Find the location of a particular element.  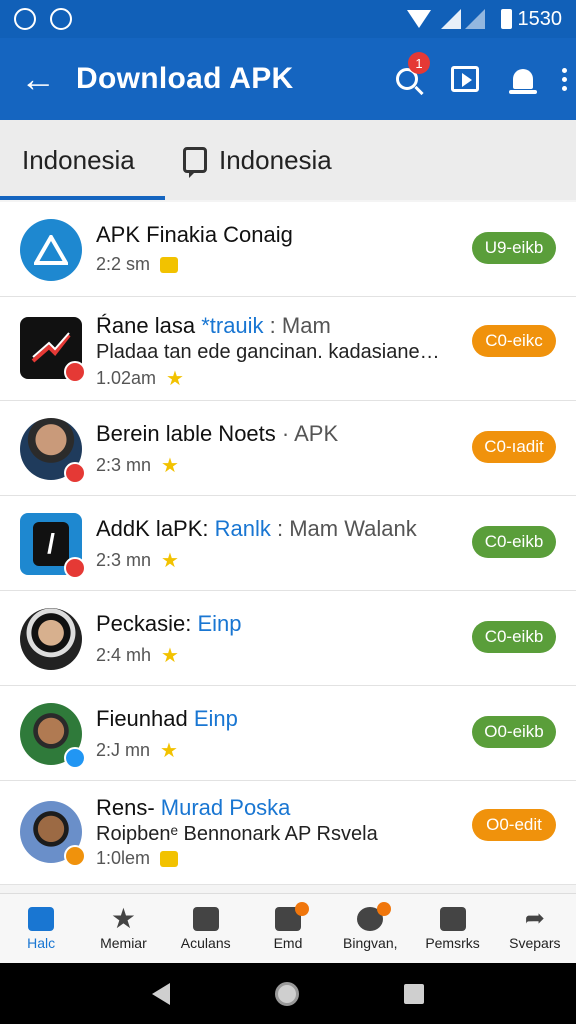

item-title: Peckasie: is located at coordinates (147, 623).